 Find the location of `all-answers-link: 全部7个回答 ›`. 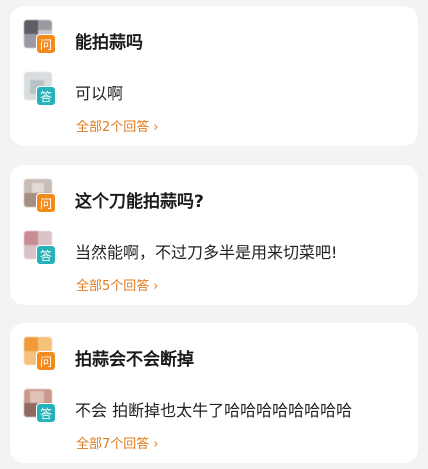

all-answers-link: 全部7个回答 › is located at coordinates (117, 442).